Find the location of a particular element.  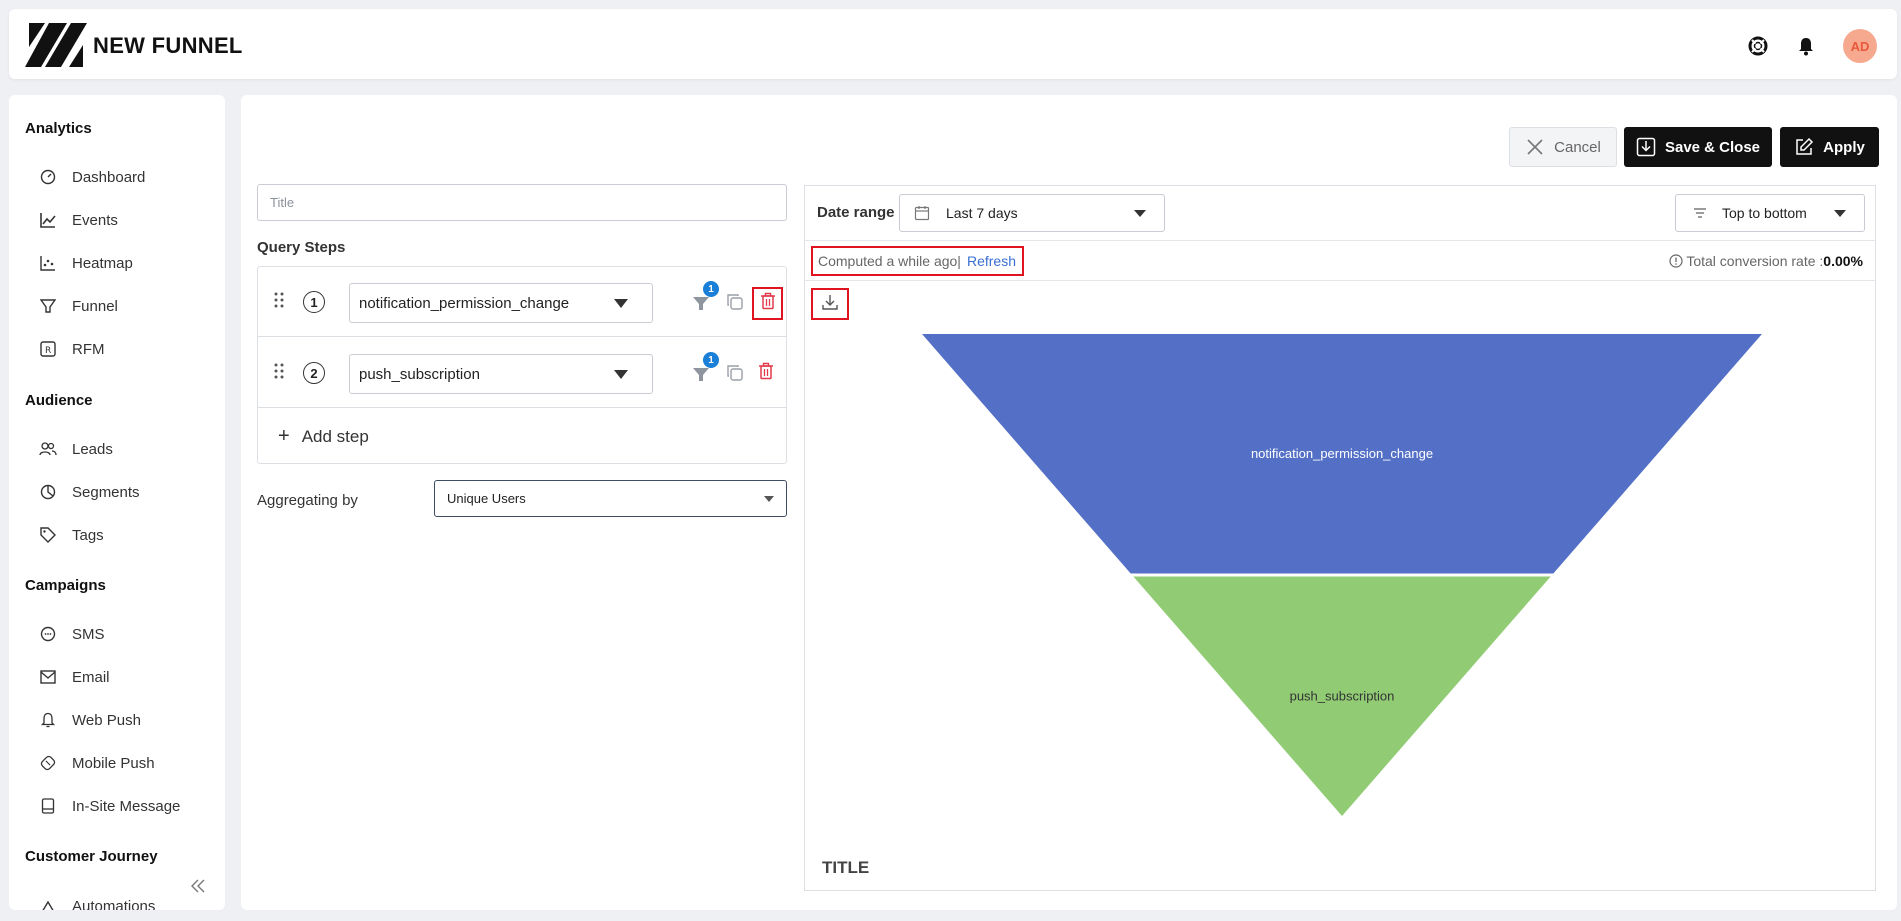

sidebar-section-customer-journey: Customer Journey is located at coordinates (91, 856).